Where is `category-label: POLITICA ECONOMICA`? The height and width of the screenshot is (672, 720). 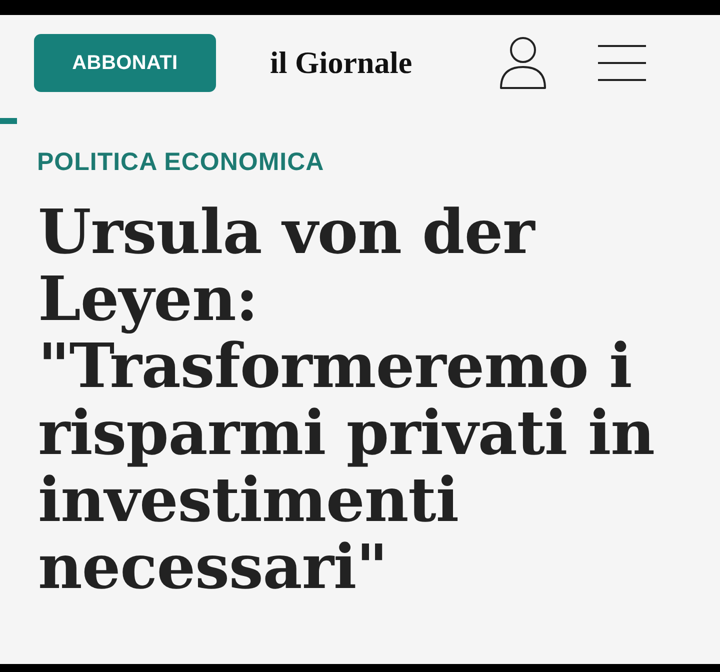 category-label: POLITICA ECONOMICA is located at coordinates (378, 162).